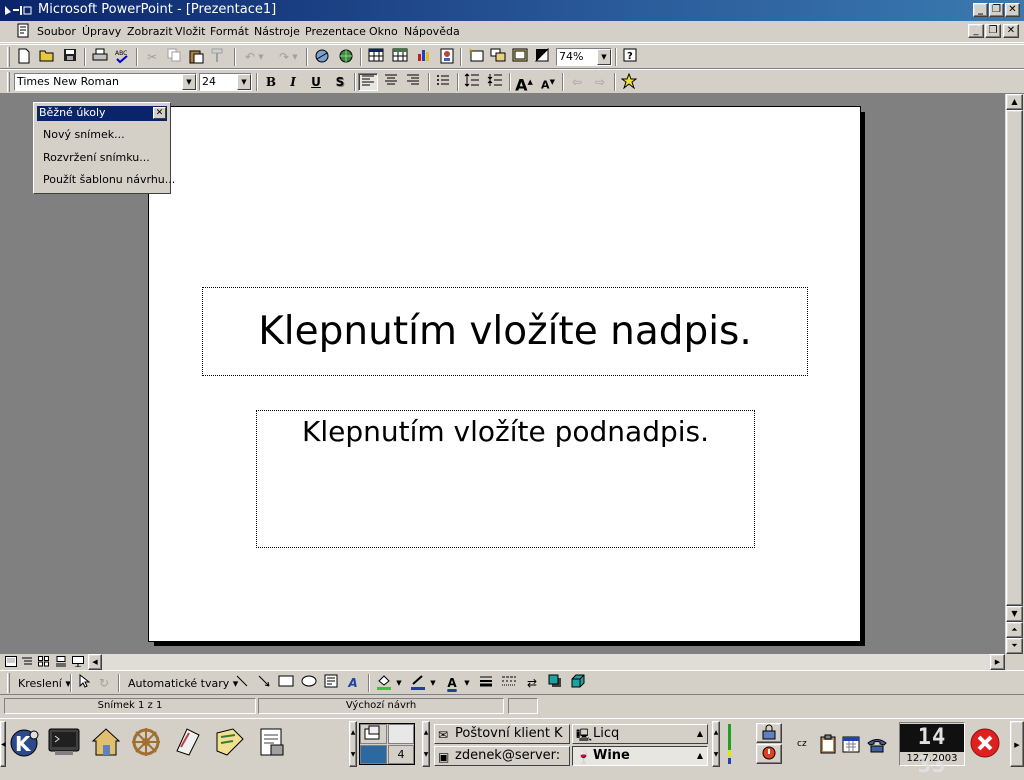  What do you see at coordinates (467, 683) in the screenshot?
I see `font-color-dropdown-icon: ▼` at bounding box center [467, 683].